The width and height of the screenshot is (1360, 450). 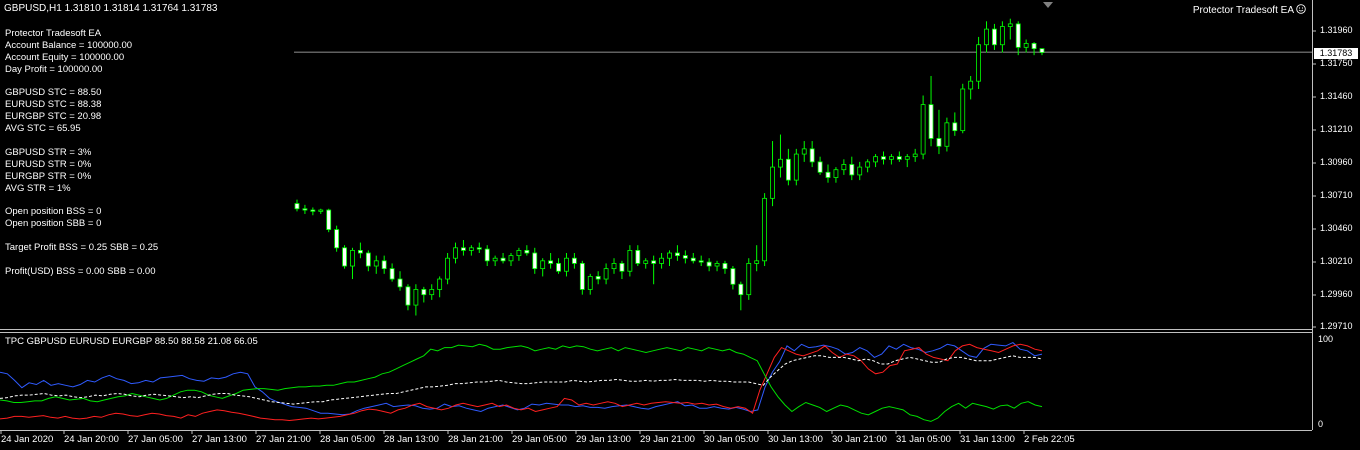 I want to click on info-line: Protector Tradesoft EA, so click(x=53, y=33).